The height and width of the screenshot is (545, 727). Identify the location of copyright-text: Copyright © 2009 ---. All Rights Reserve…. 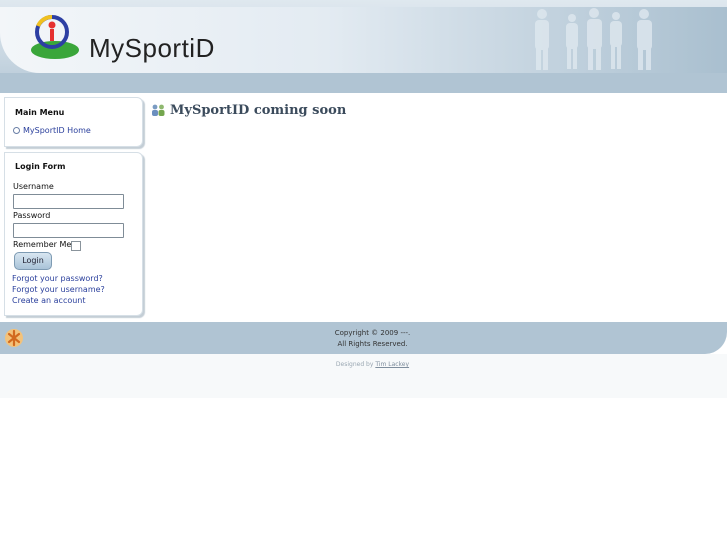
(363, 339).